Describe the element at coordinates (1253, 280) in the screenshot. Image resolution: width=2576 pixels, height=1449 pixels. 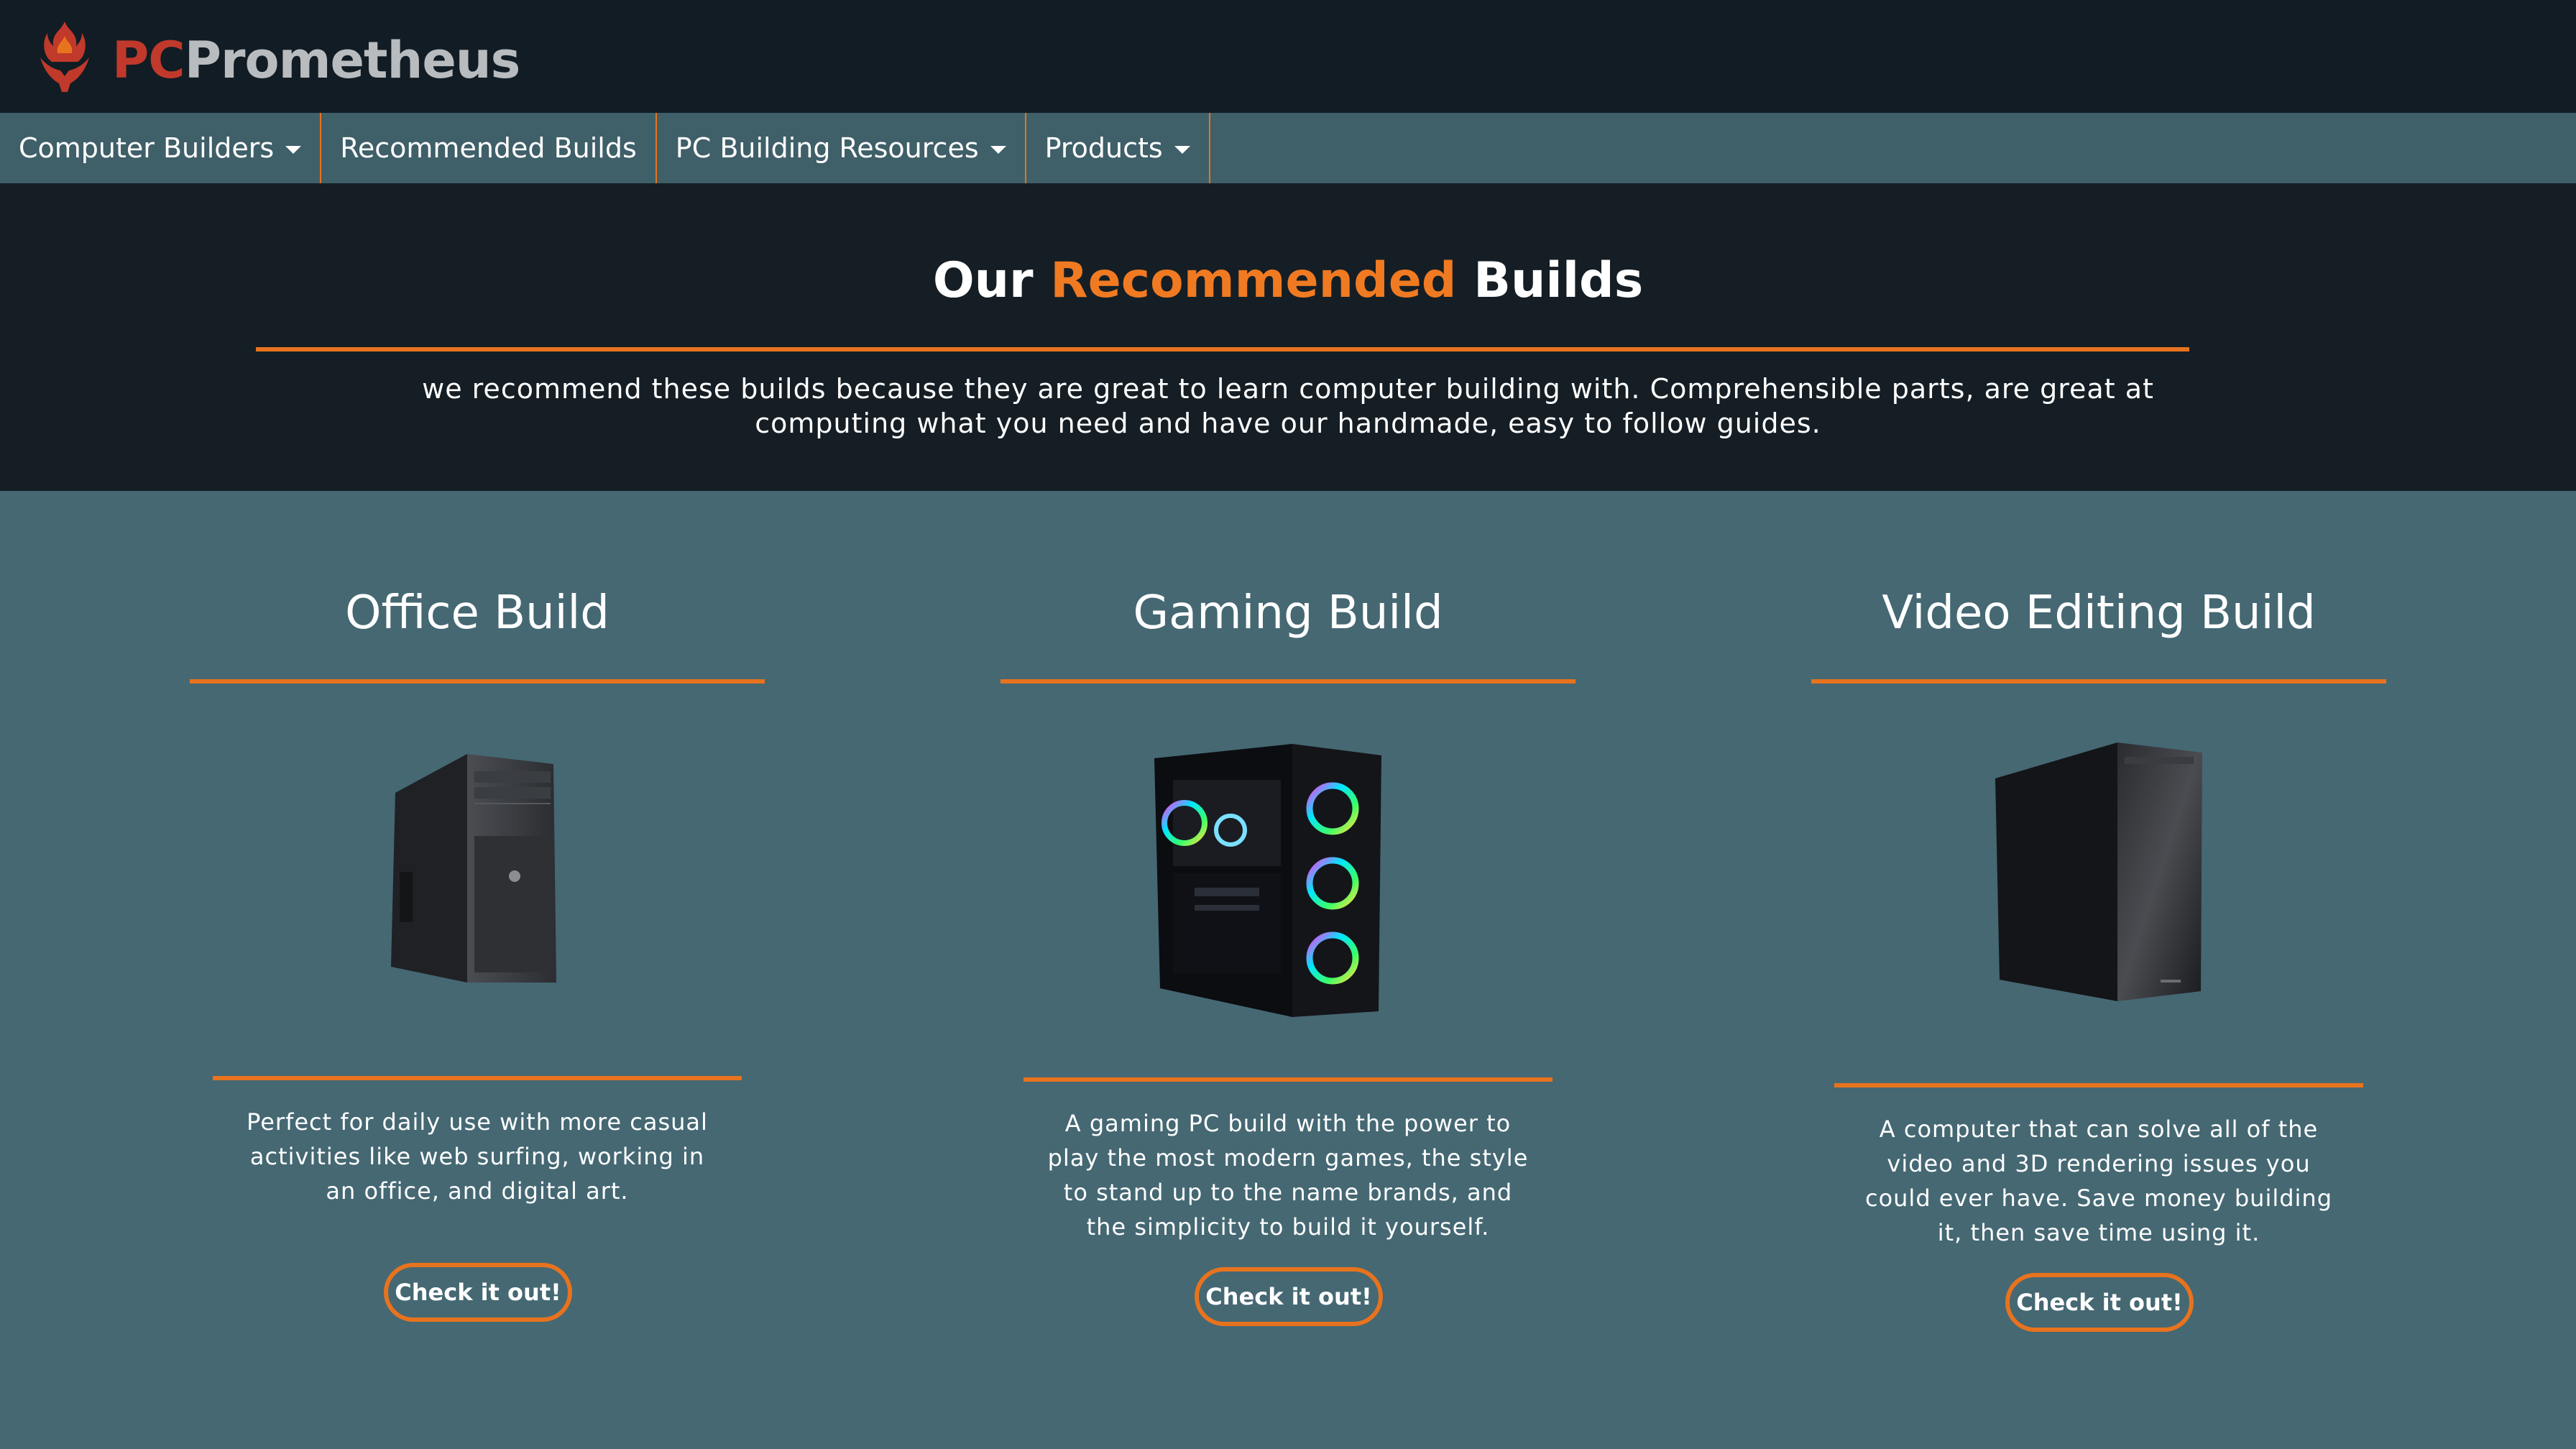
I see `title-accent: Recommended` at that location.